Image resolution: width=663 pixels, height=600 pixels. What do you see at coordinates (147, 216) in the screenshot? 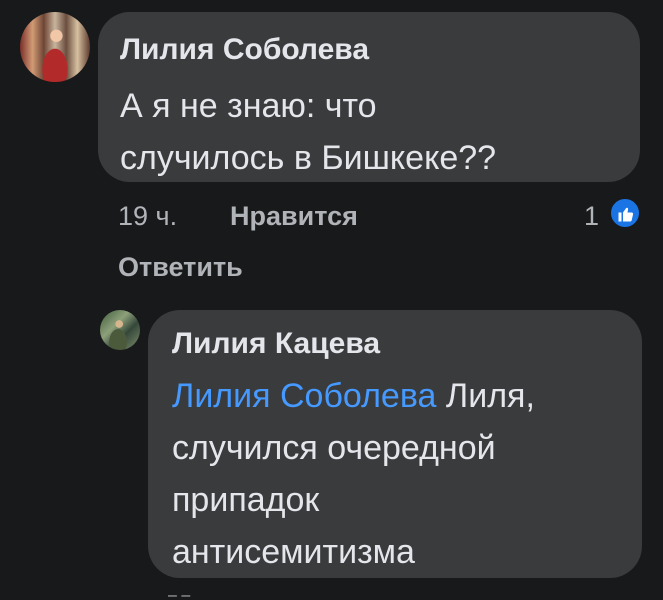
I see `comment-time: 19 ч.` at bounding box center [147, 216].